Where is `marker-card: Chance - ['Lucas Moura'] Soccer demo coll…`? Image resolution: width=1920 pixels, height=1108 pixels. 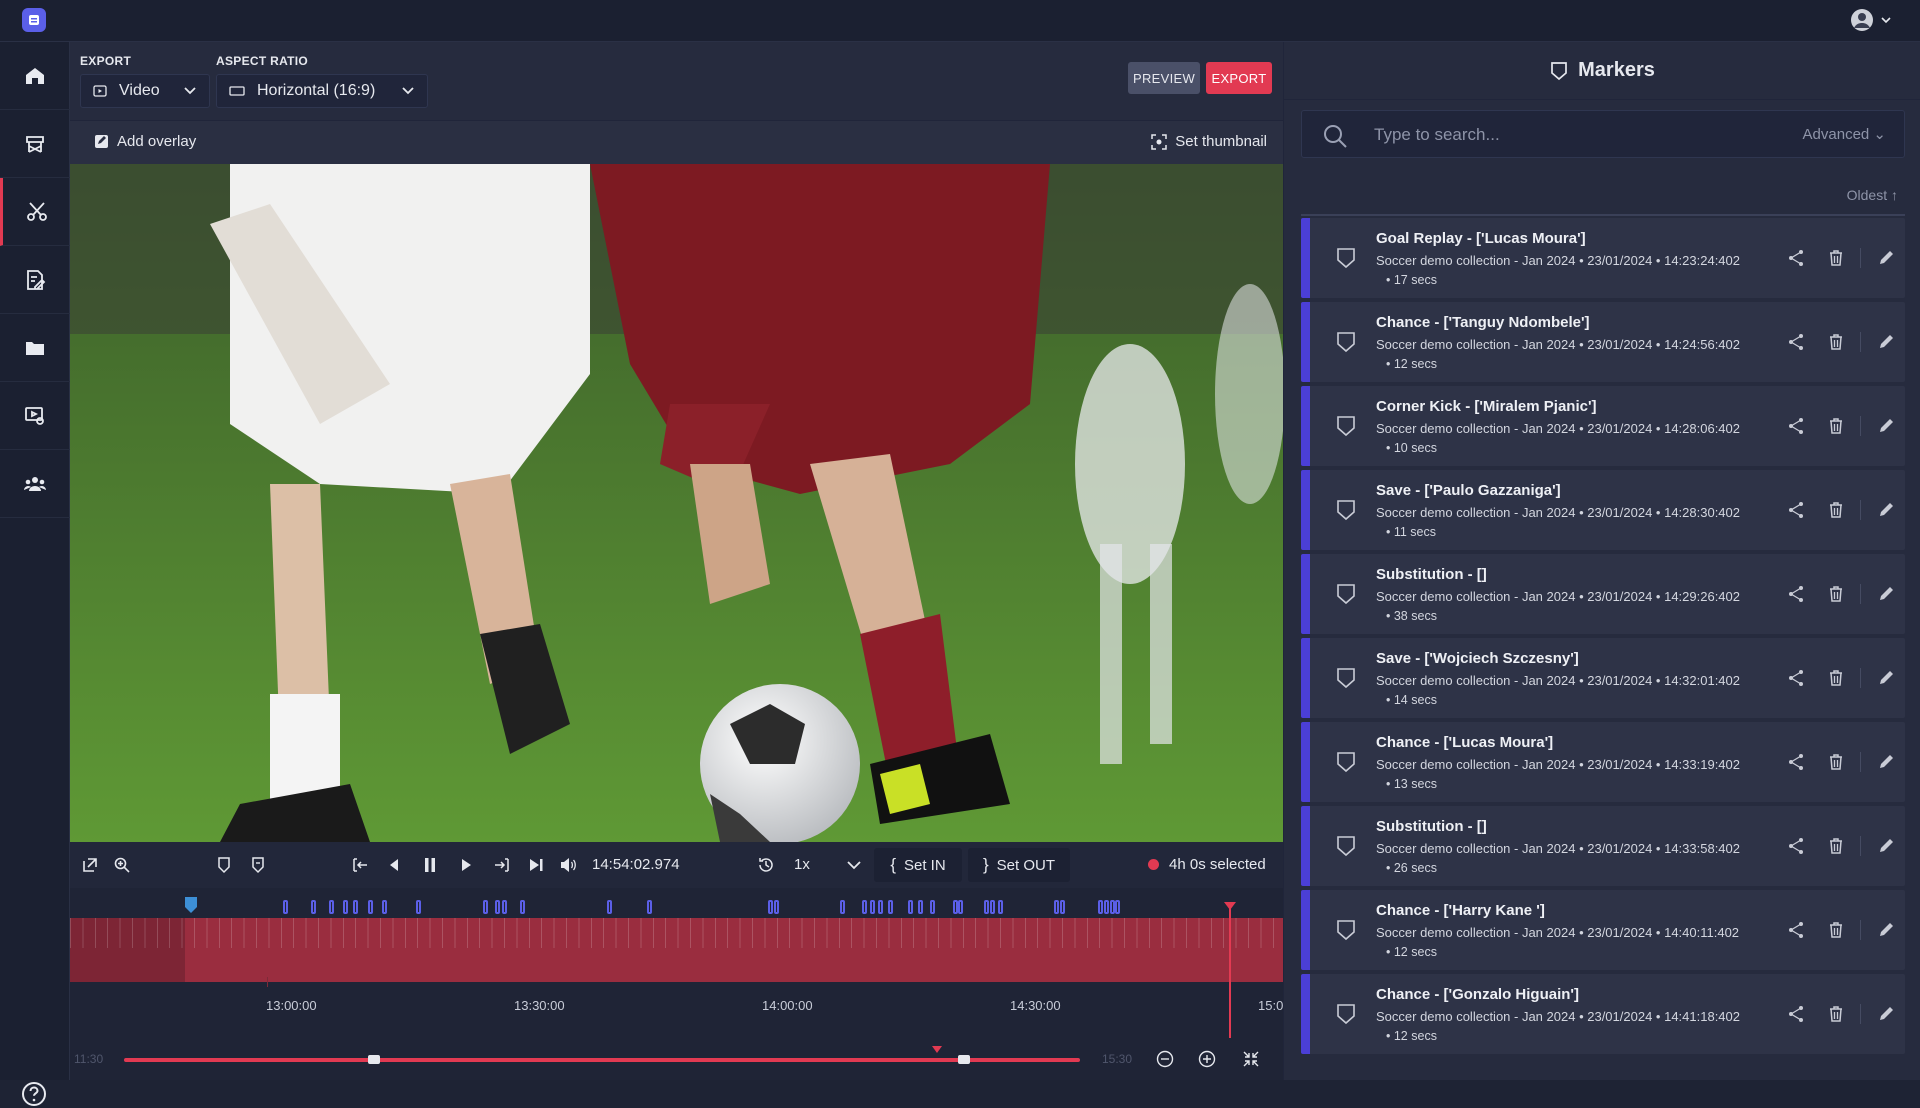 marker-card: Chance - ['Lucas Moura'] Soccer demo coll… is located at coordinates (1603, 762).